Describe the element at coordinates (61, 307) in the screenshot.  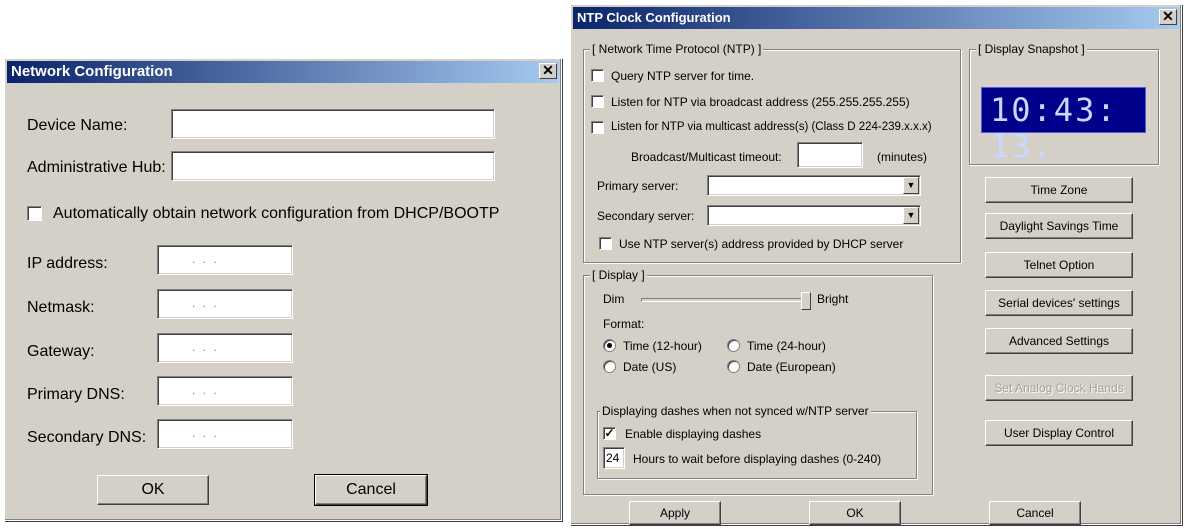
I see `netmask-label: Netmask:` at that location.